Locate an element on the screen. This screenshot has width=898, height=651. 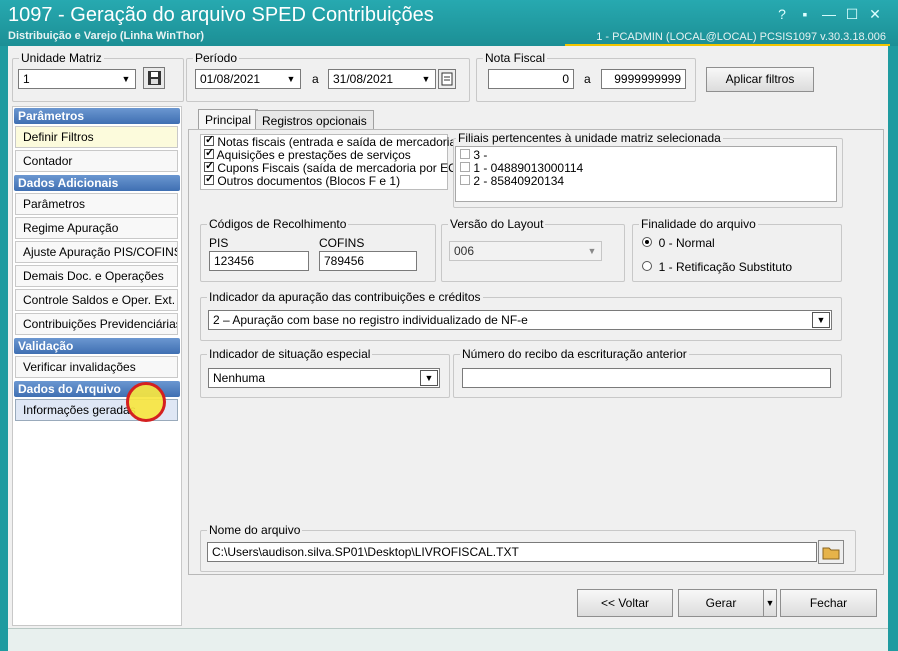
click-indicator is located at coordinates (146, 402).